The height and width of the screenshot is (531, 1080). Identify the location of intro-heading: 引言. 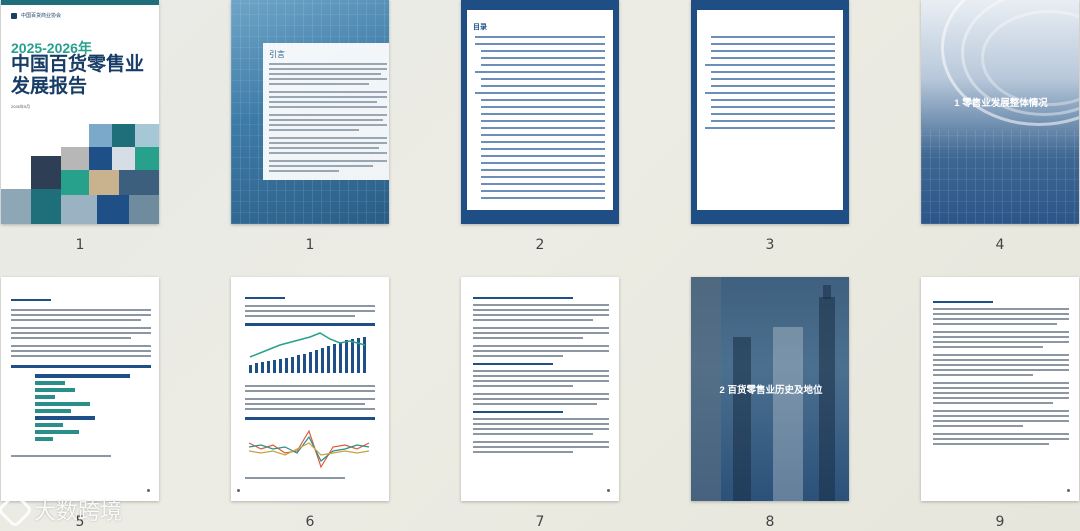
(277, 54).